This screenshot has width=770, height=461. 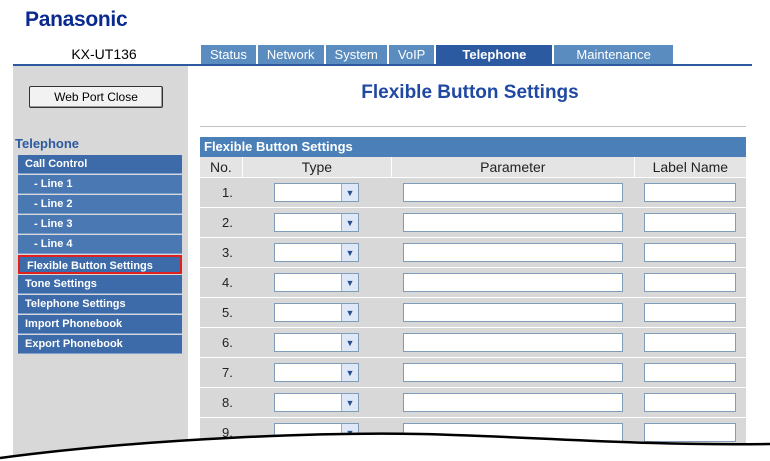 I want to click on tab-status: Status, so click(x=228, y=54).